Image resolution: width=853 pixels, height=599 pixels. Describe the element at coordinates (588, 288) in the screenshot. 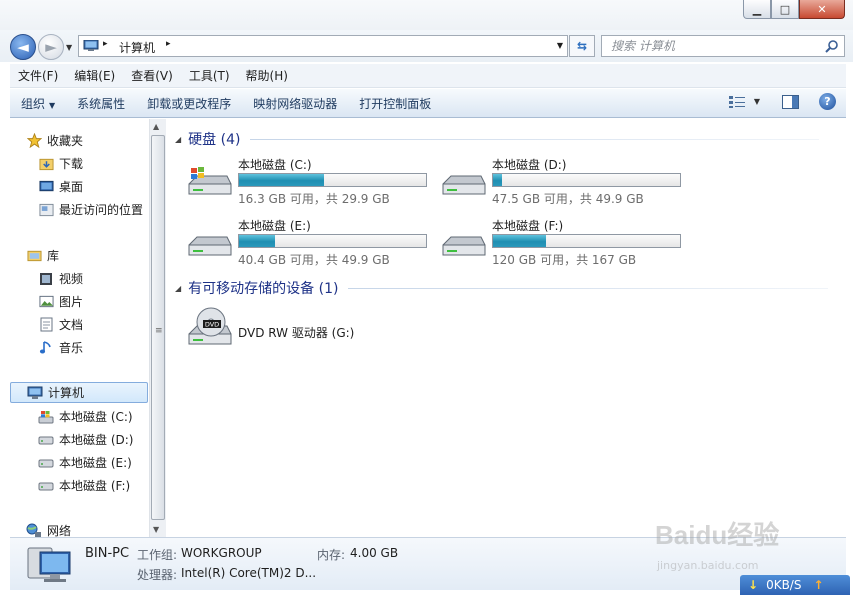

I see `group-divider` at that location.